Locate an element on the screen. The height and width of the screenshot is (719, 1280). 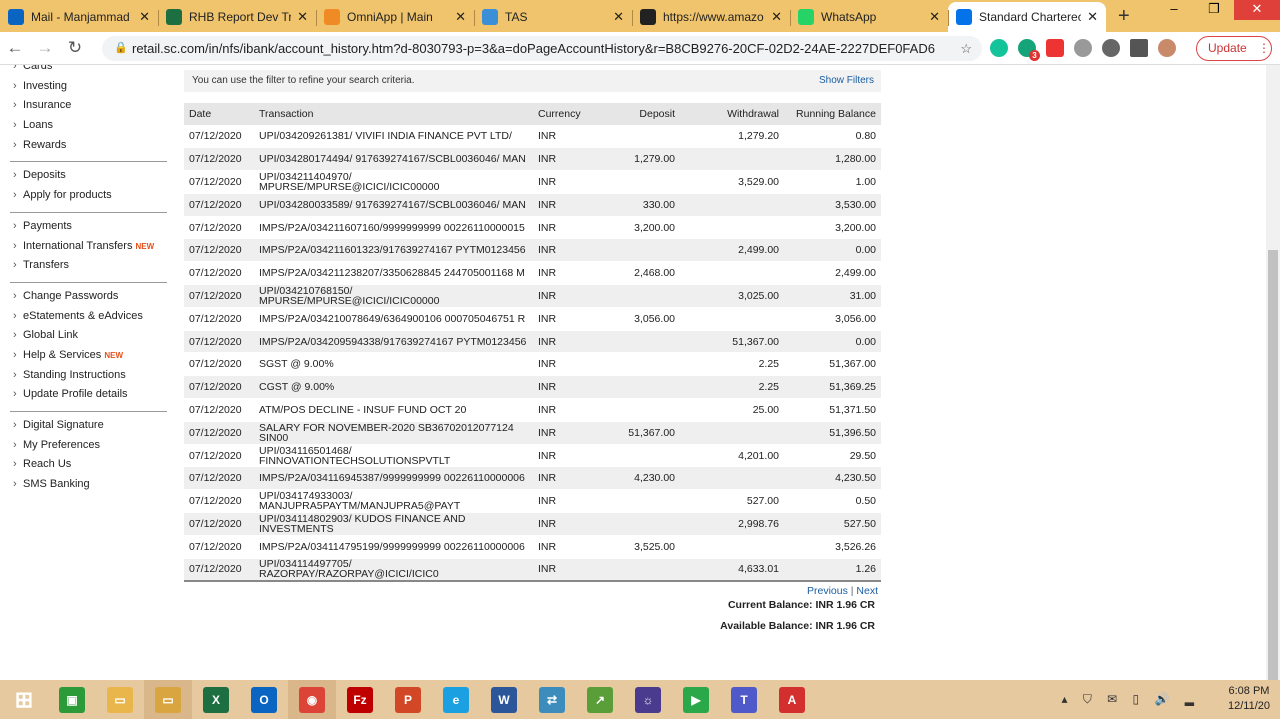
taskbar-internet-explorer: e is located at coordinates (456, 699).